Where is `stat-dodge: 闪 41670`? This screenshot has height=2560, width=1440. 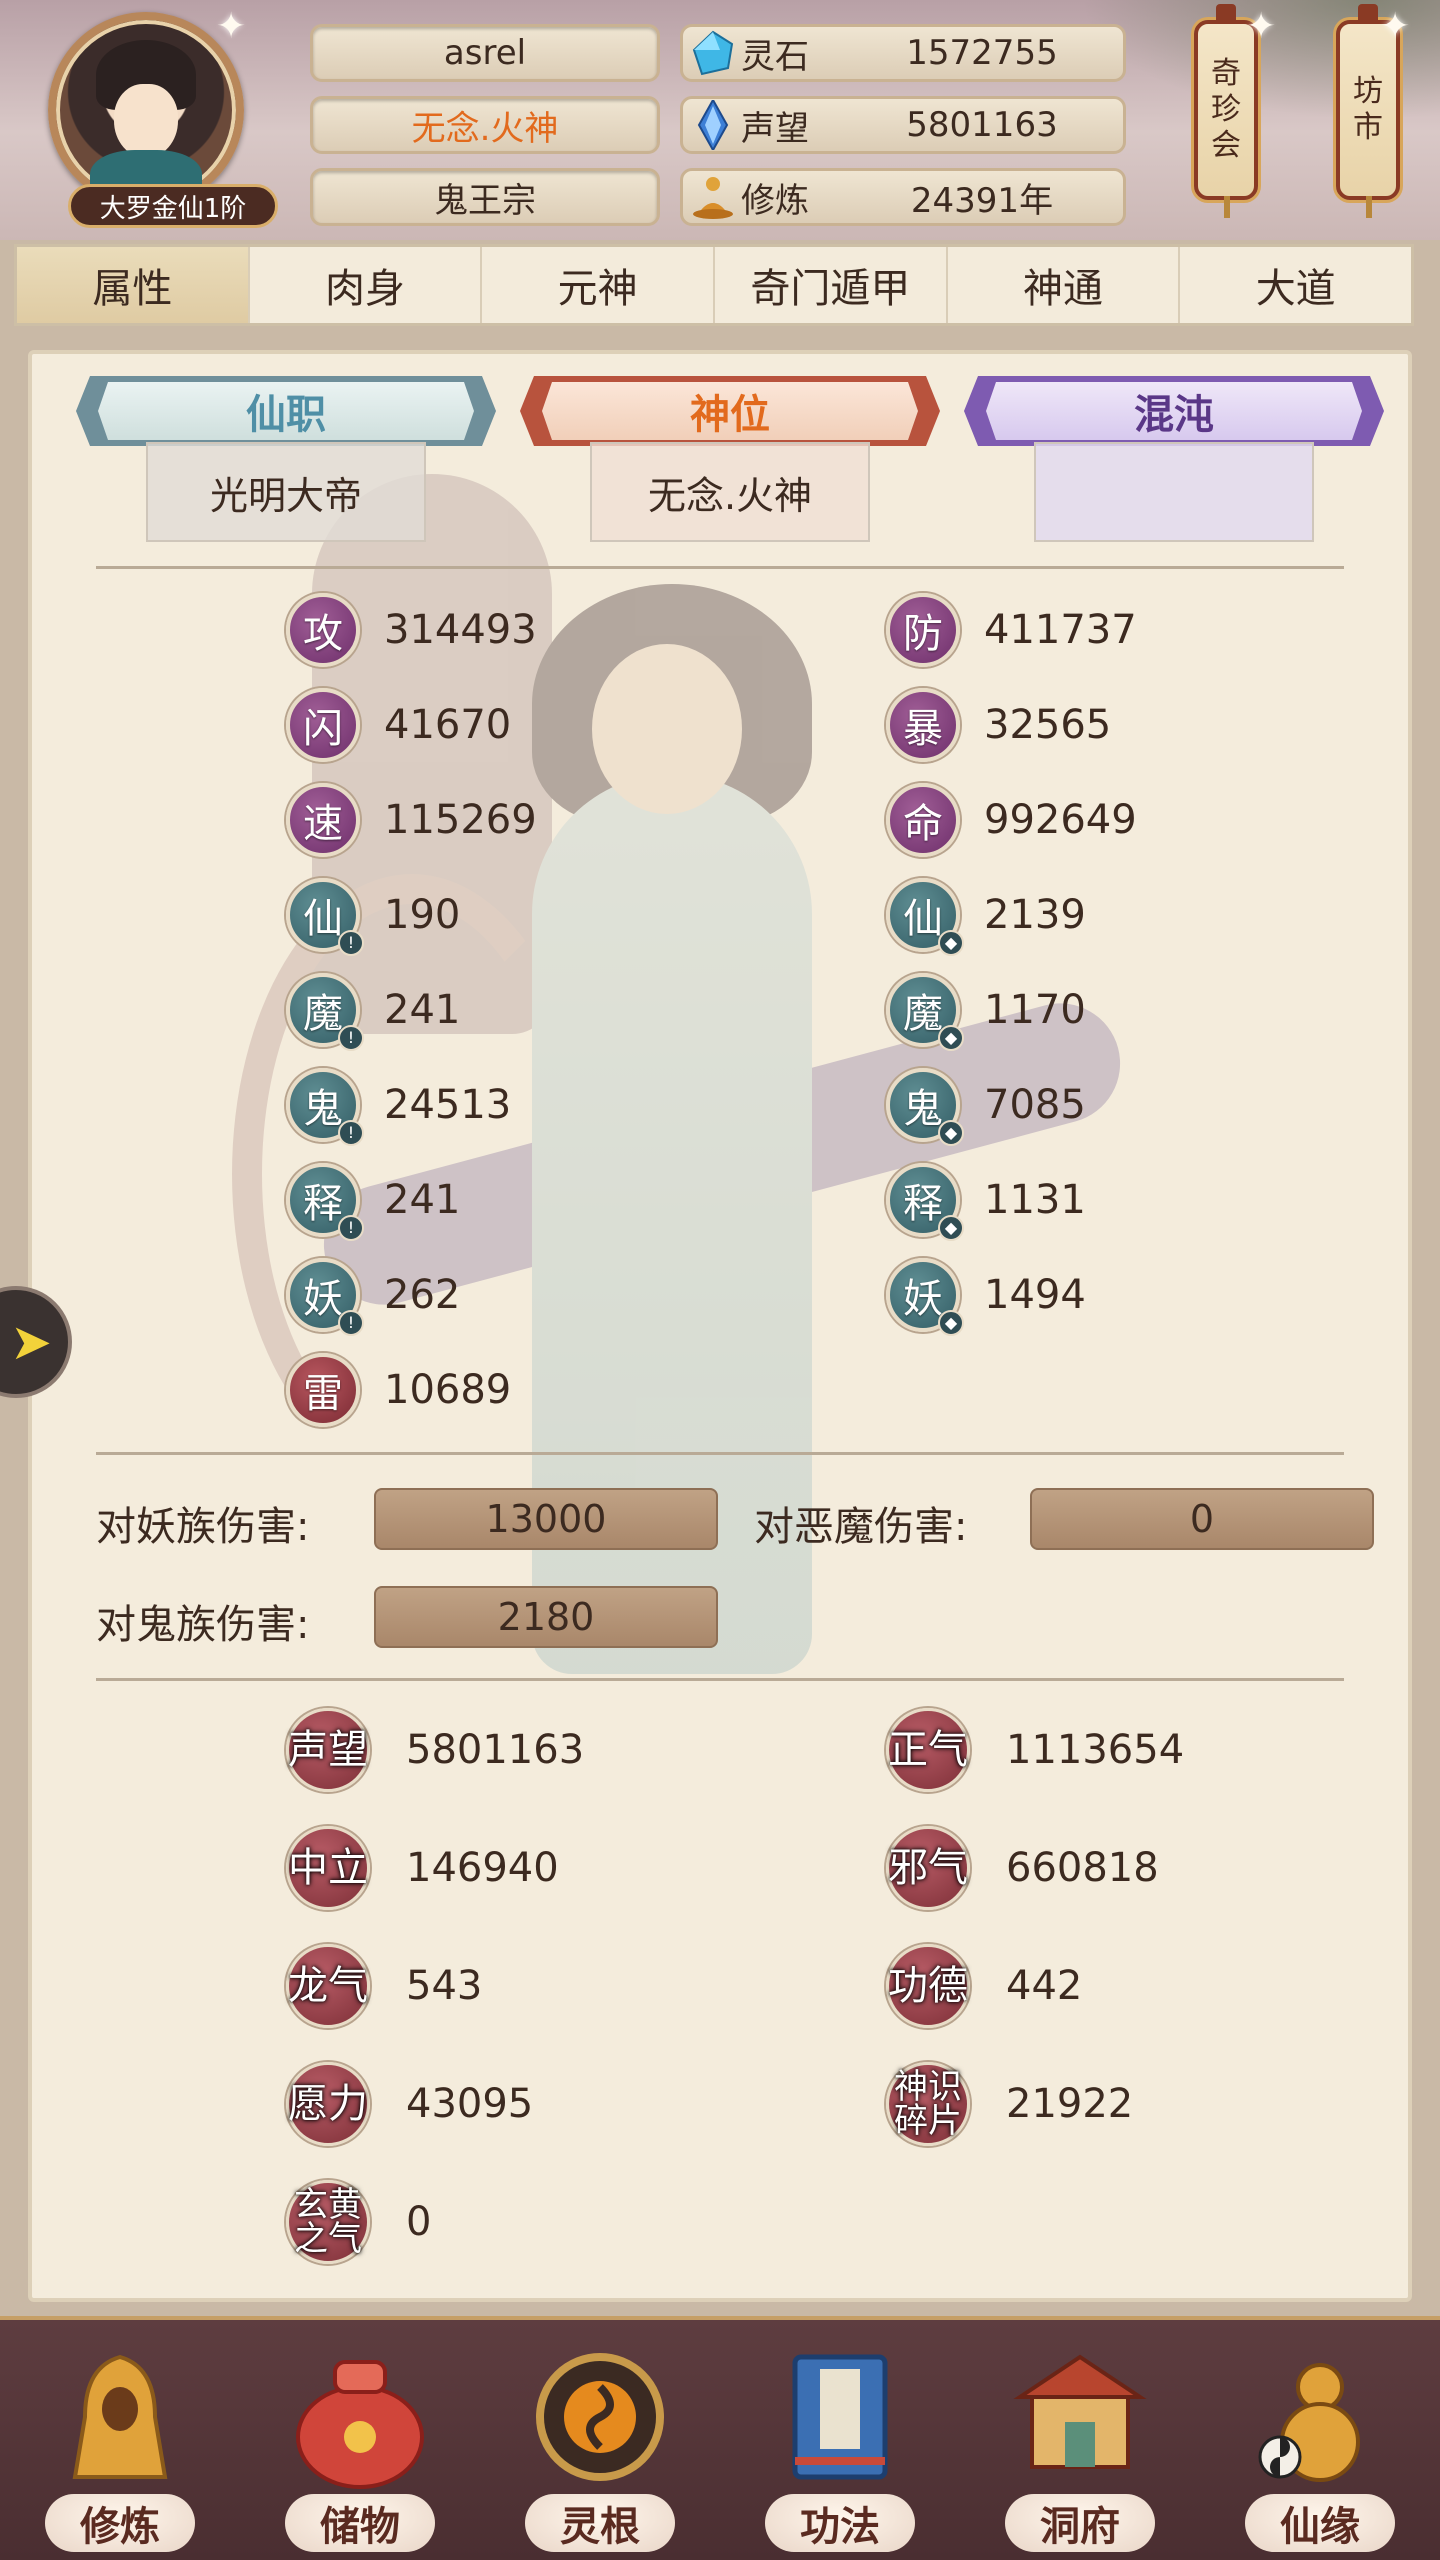 stat-dodge: 闪 41670 is located at coordinates (398, 725).